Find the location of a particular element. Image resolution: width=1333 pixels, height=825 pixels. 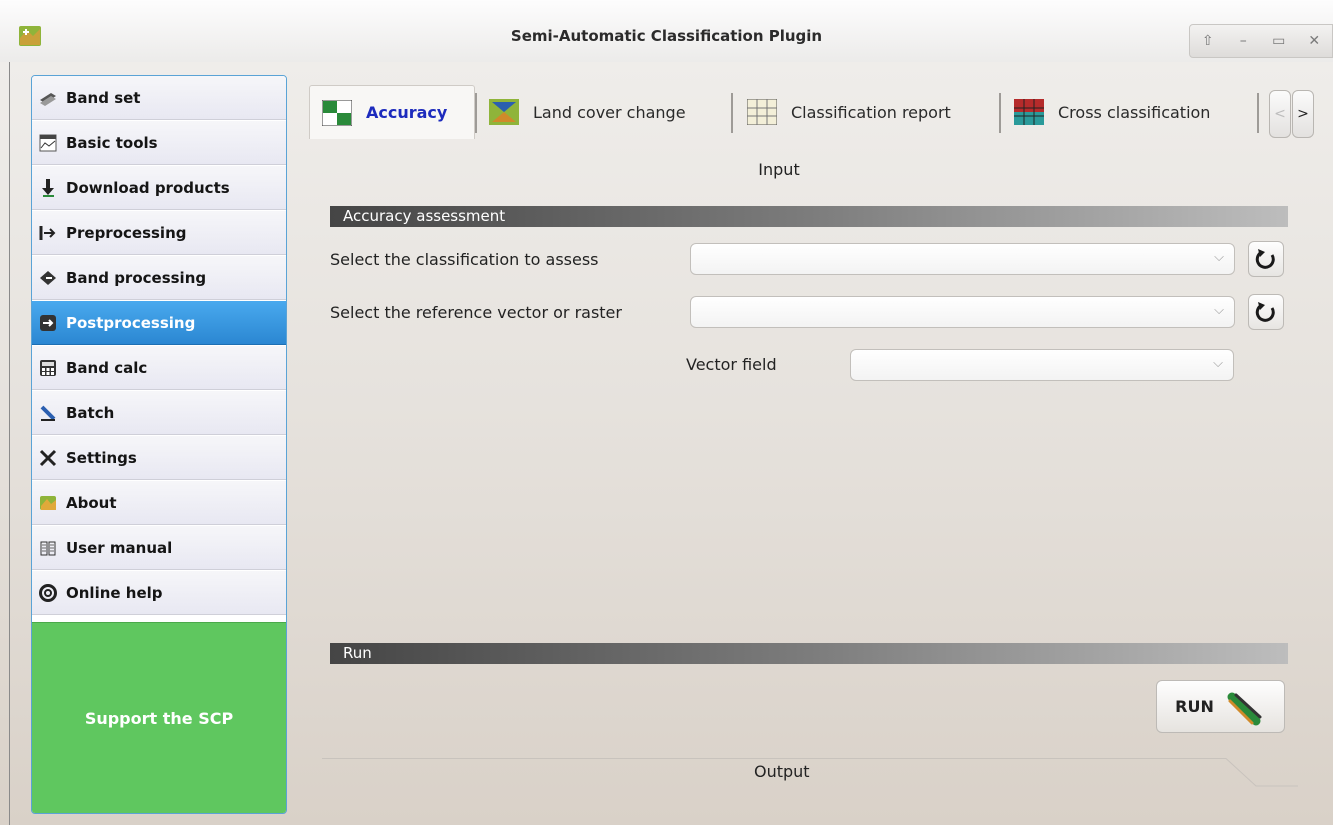

preprocessing-icon is located at coordinates (48, 233).